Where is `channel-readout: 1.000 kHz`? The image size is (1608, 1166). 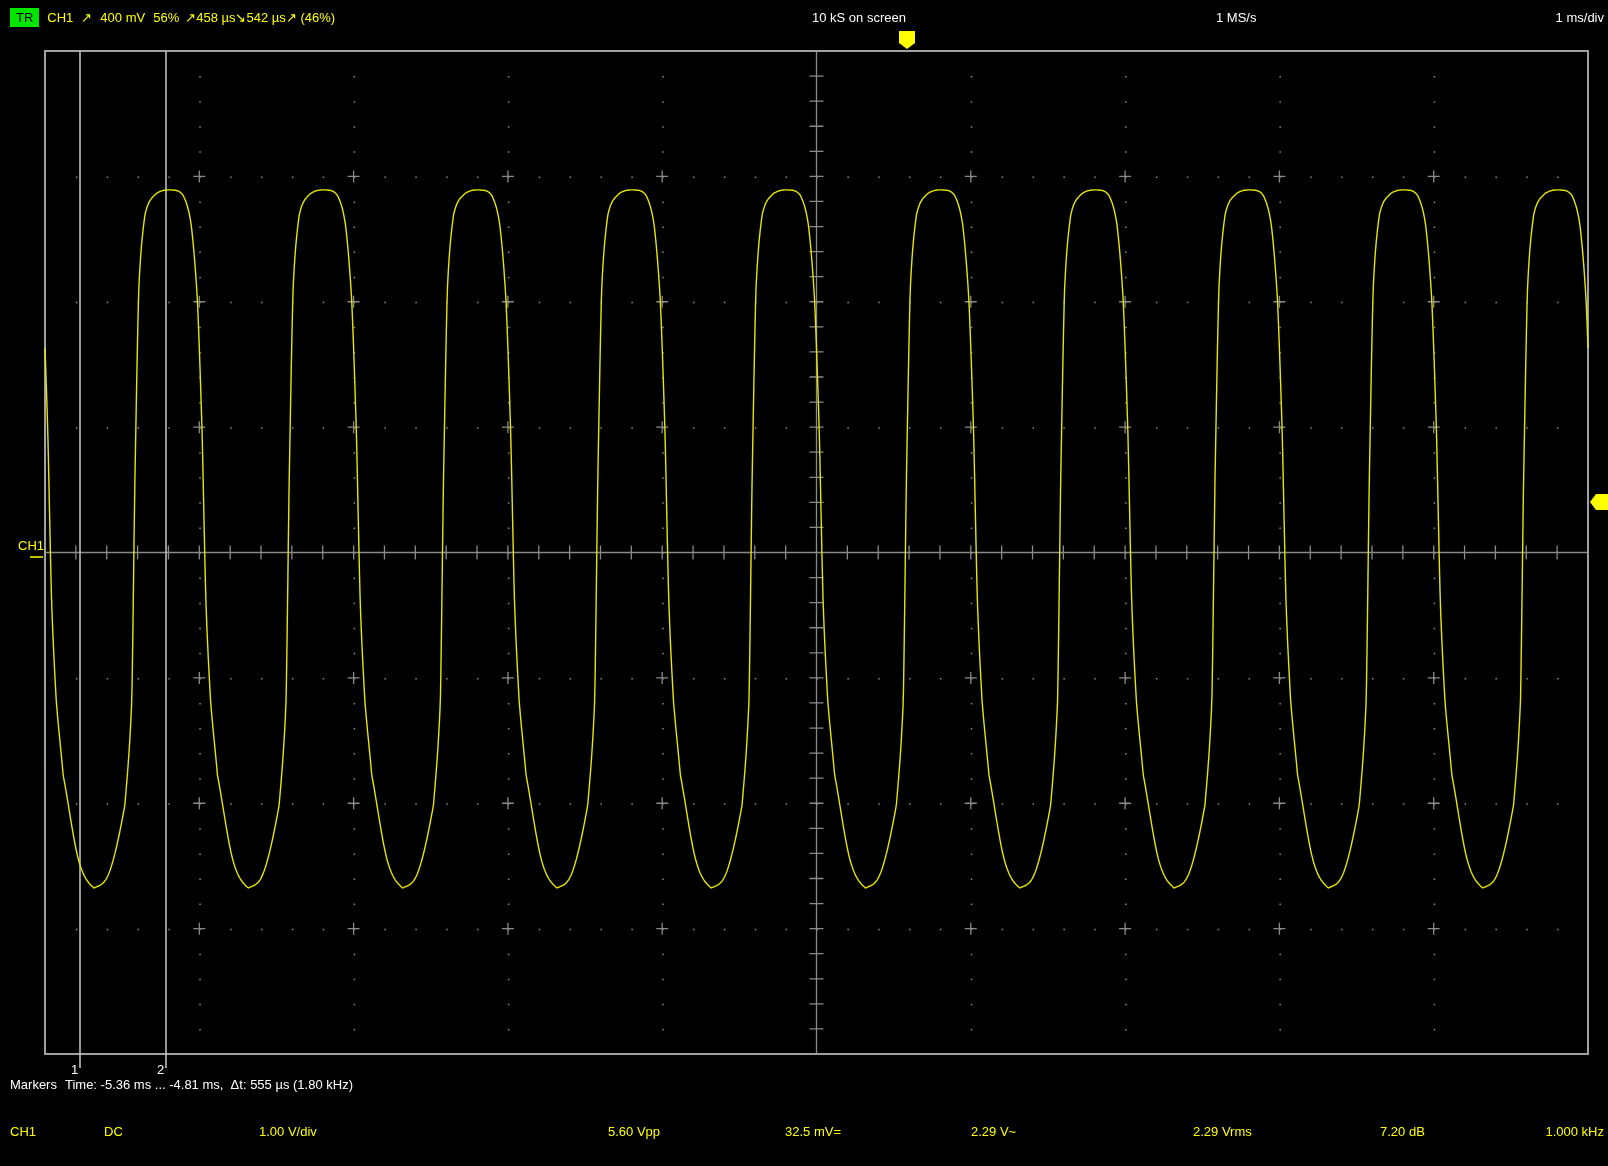
channel-readout: 1.000 kHz is located at coordinates (1575, 1132).